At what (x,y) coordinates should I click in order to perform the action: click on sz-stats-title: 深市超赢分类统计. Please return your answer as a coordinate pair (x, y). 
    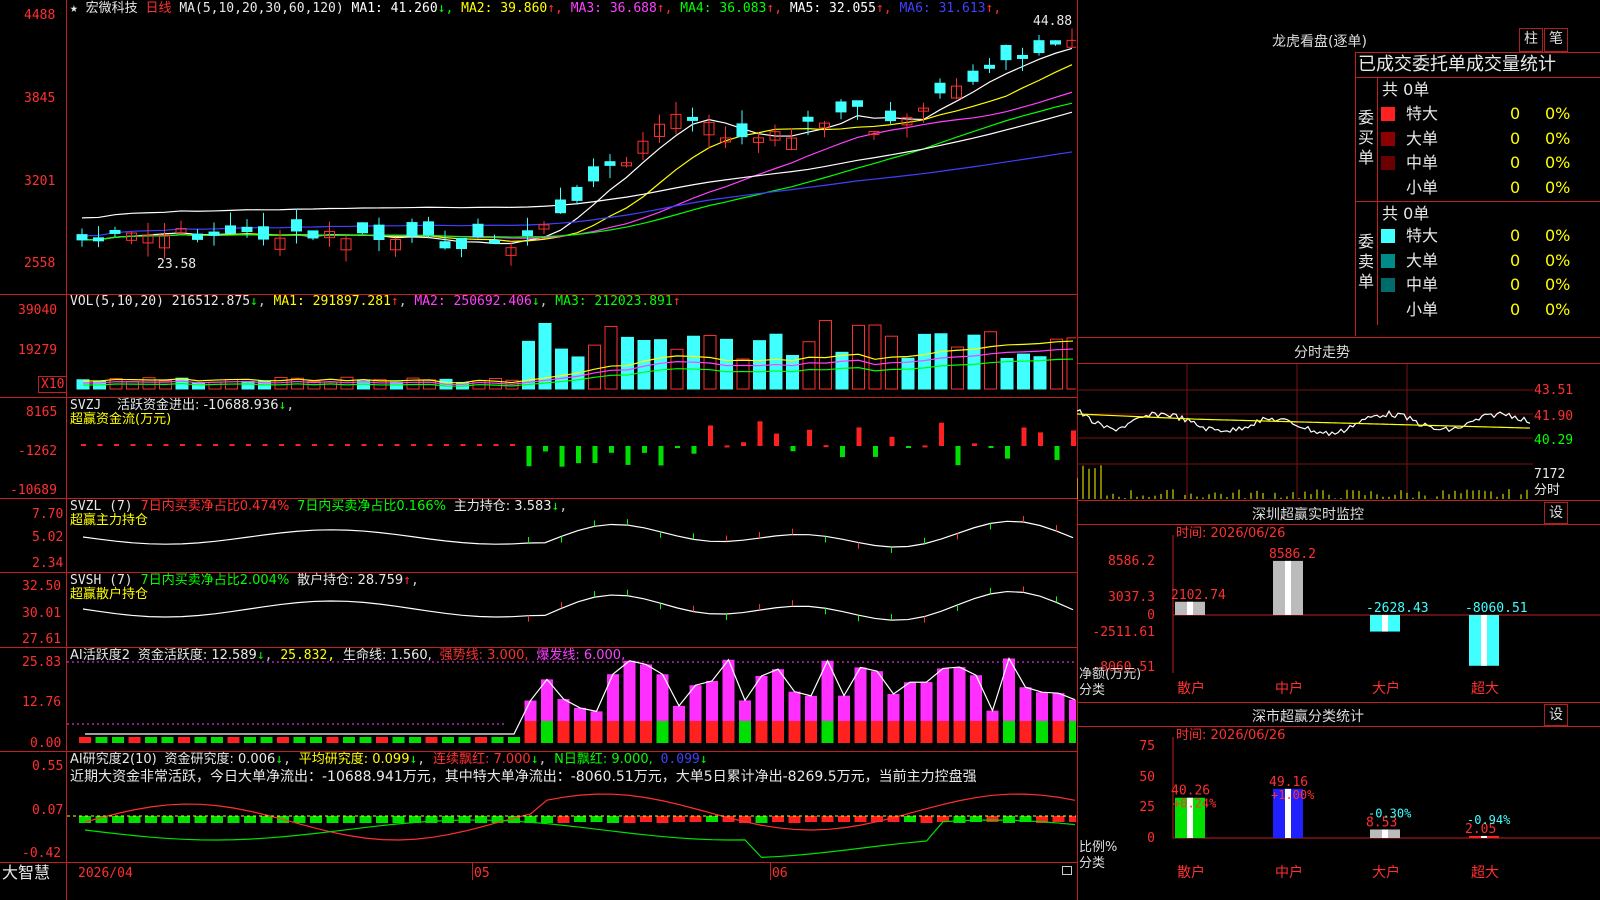
    Looking at the image, I should click on (1308, 717).